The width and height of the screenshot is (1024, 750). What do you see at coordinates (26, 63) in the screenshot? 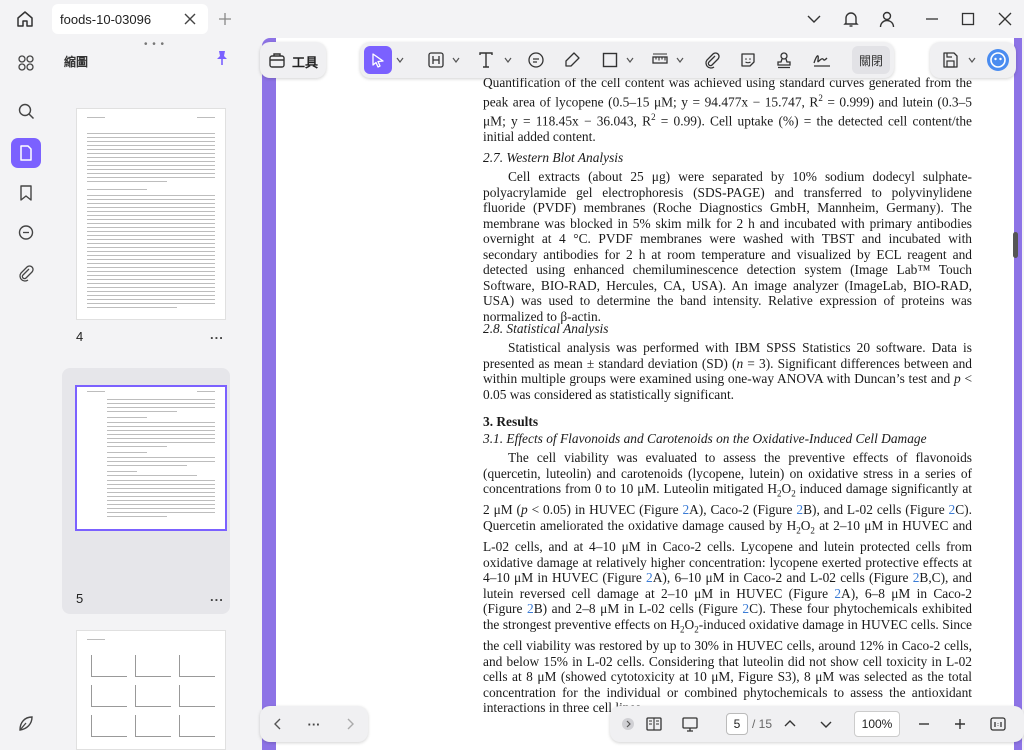
I see `apps-grid-icon` at bounding box center [26, 63].